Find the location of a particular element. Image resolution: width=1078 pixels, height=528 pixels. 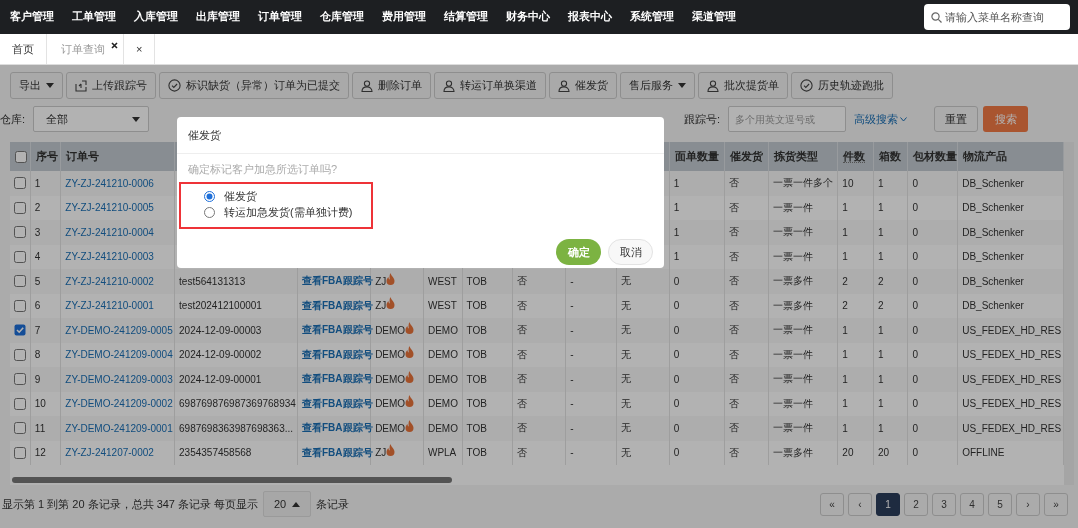

toolbar-button: 历史轨迹跑批 is located at coordinates (842, 85).